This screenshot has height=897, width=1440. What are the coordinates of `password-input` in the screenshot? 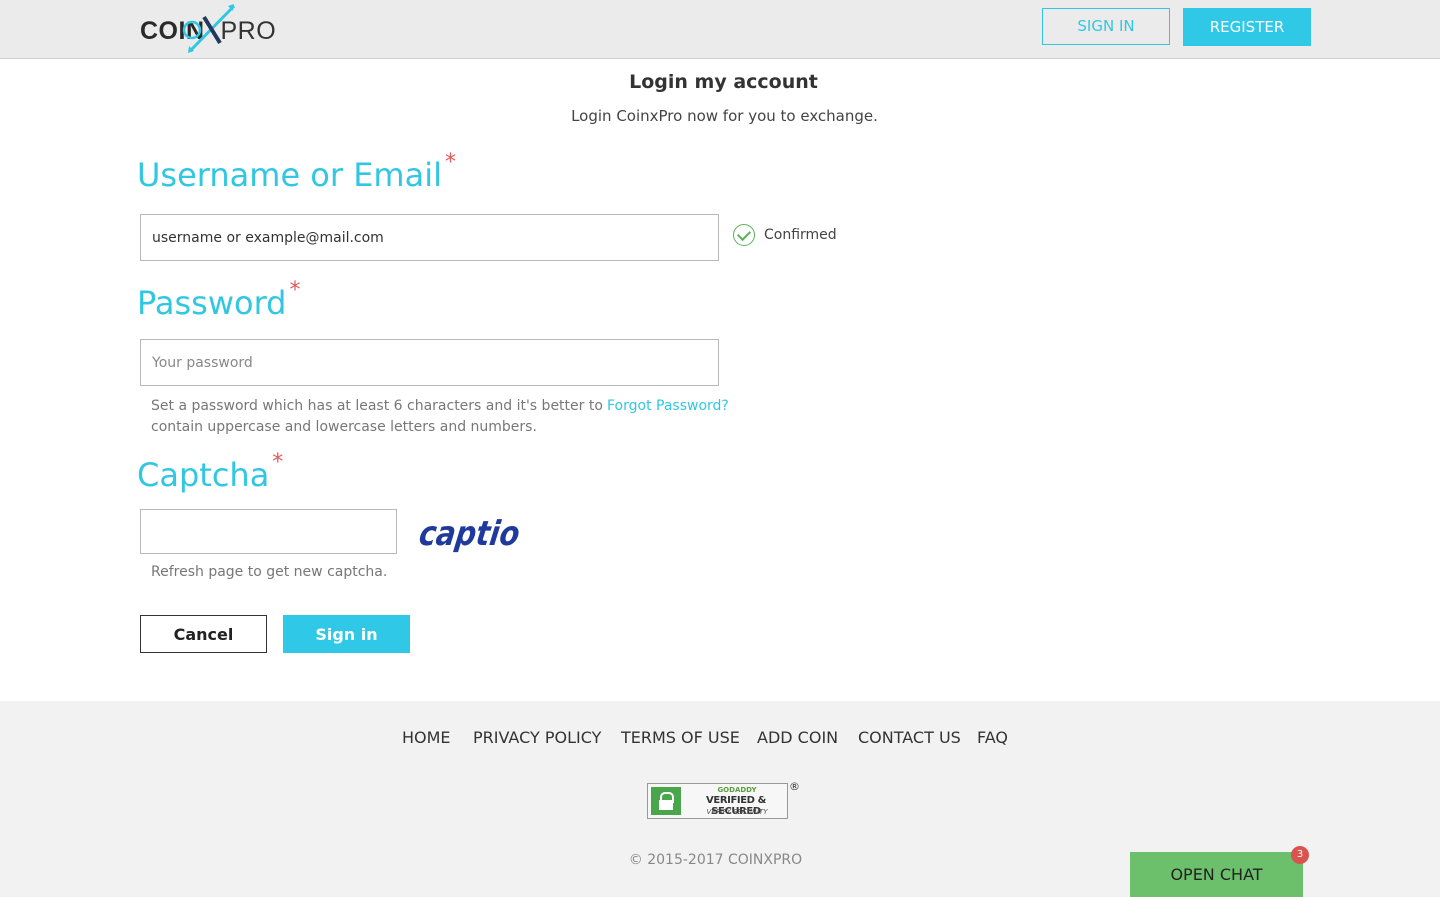 It's located at (429, 362).